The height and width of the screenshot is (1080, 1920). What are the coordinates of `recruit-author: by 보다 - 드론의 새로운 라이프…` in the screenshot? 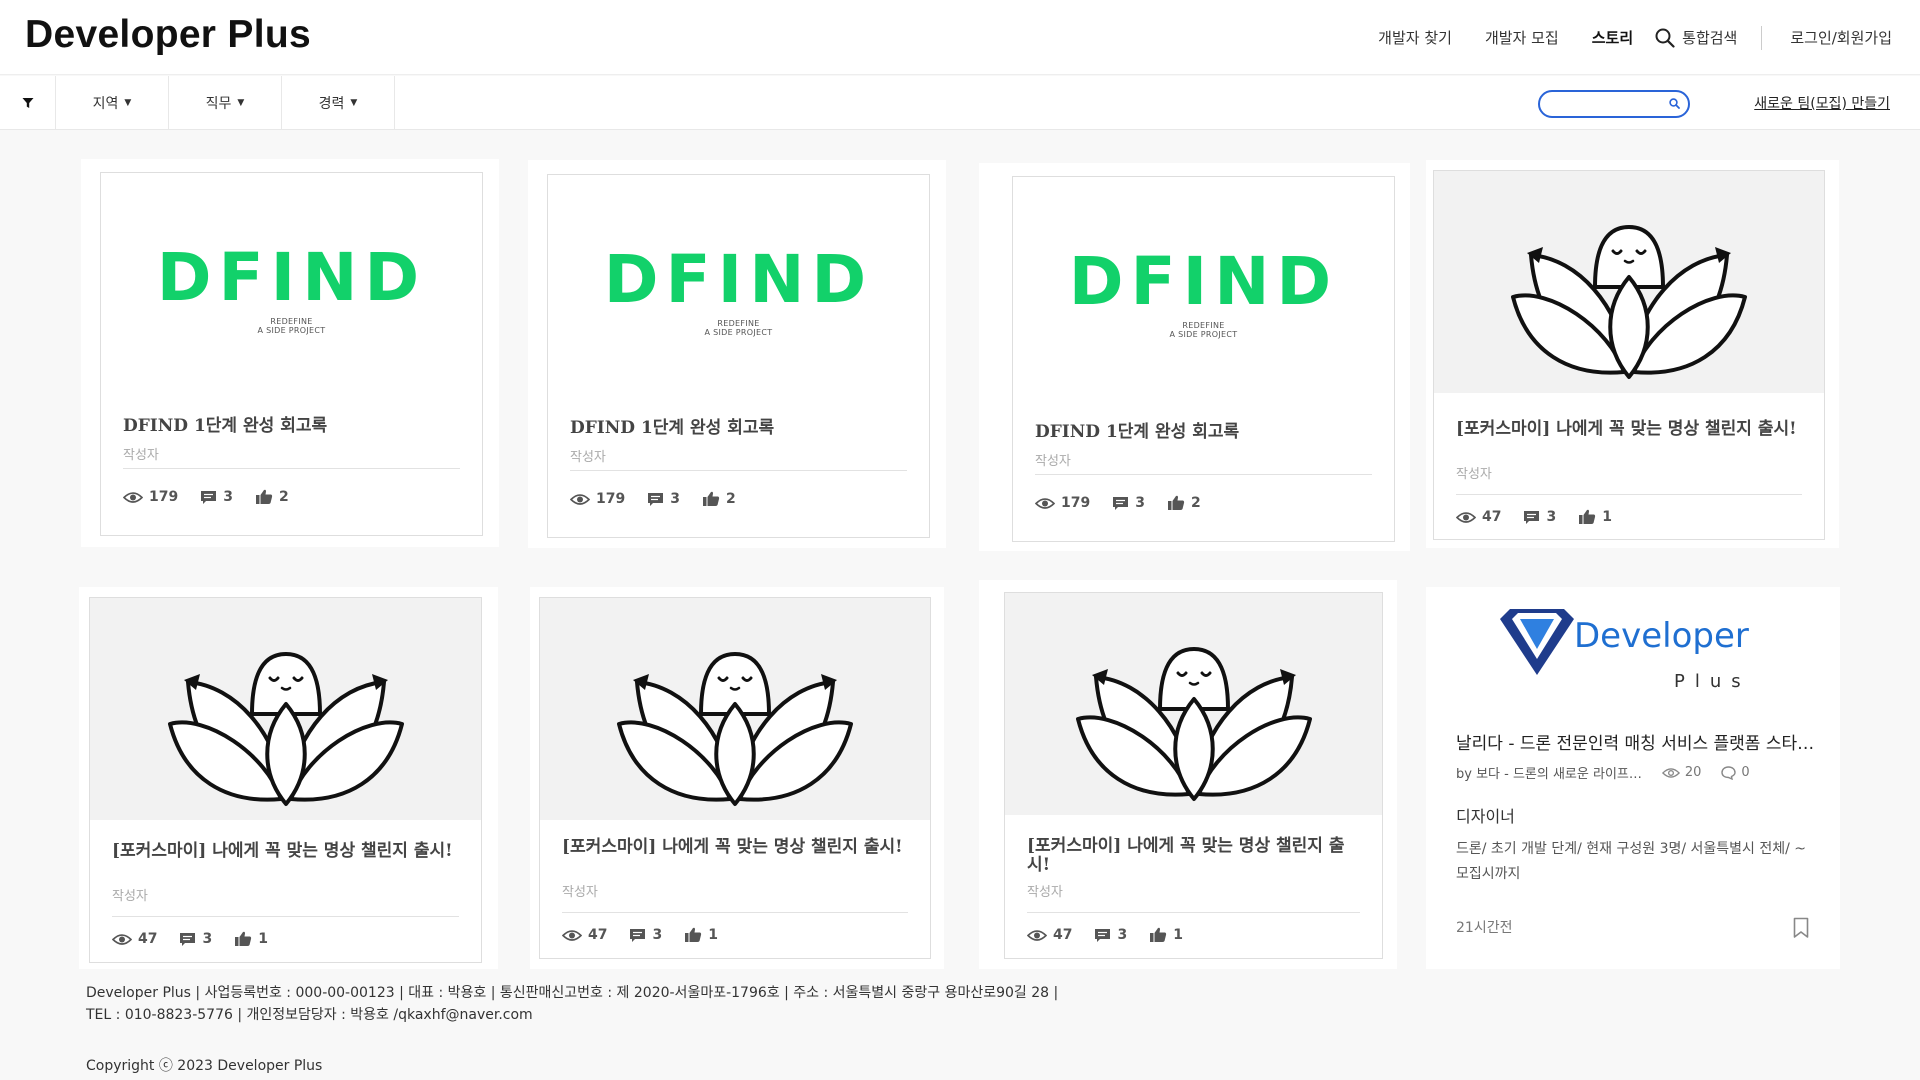 It's located at (1549, 774).